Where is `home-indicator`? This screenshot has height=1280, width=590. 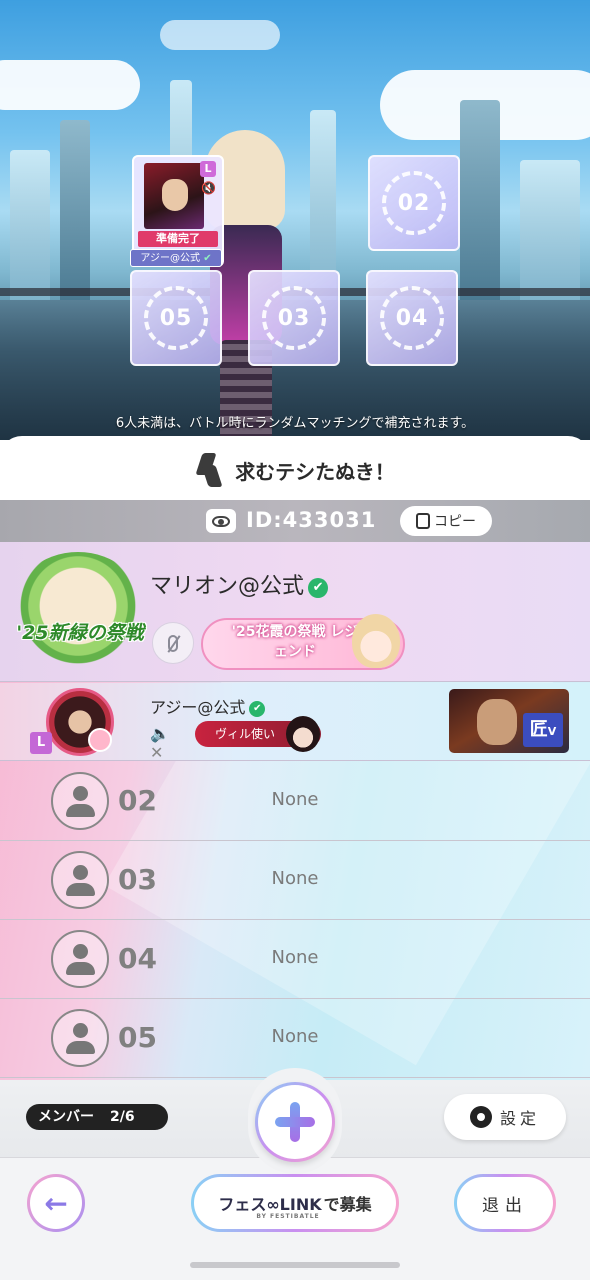 home-indicator is located at coordinates (295, 1265).